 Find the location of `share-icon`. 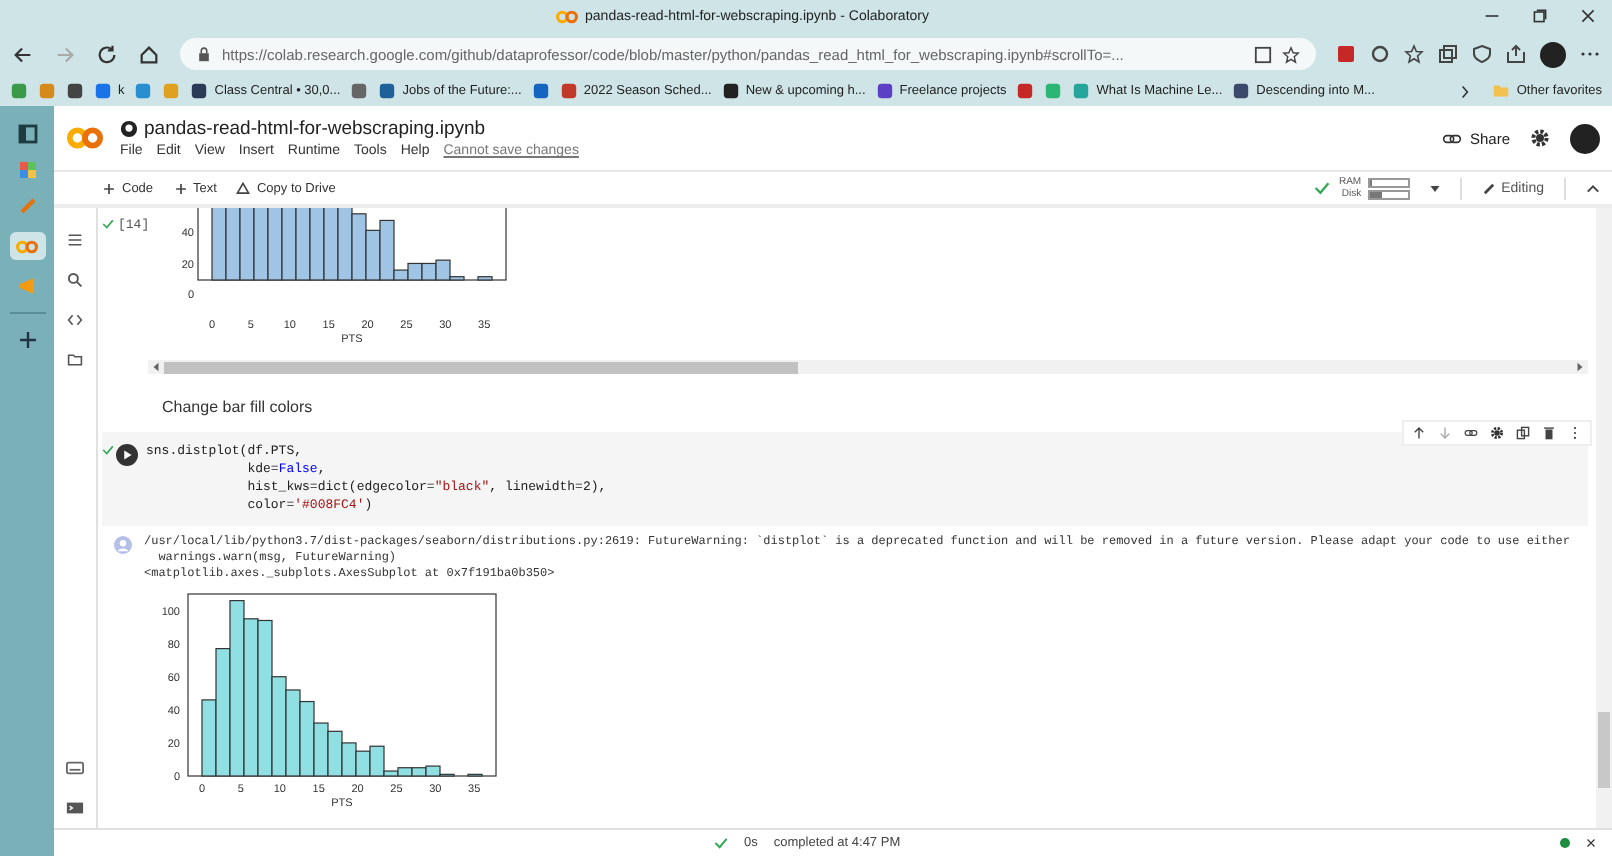

share-icon is located at coordinates (1516, 54).